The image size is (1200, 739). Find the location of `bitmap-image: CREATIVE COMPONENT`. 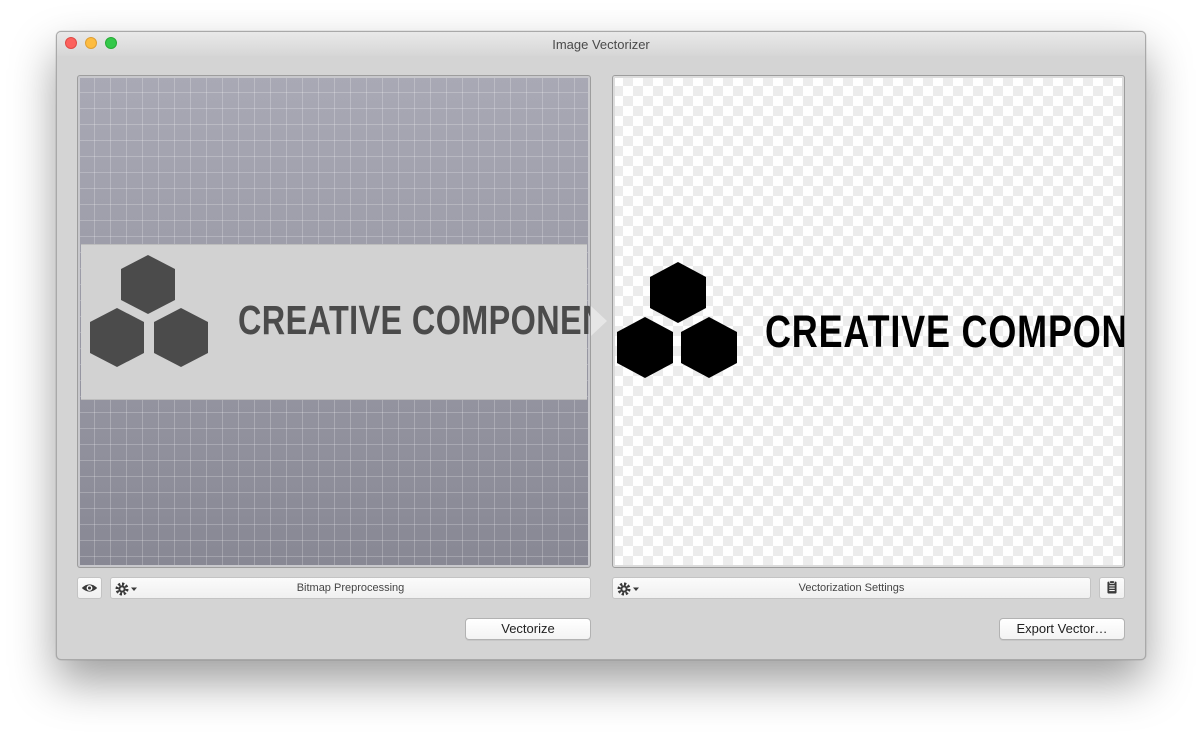

bitmap-image: CREATIVE COMPONENT is located at coordinates (335, 322).